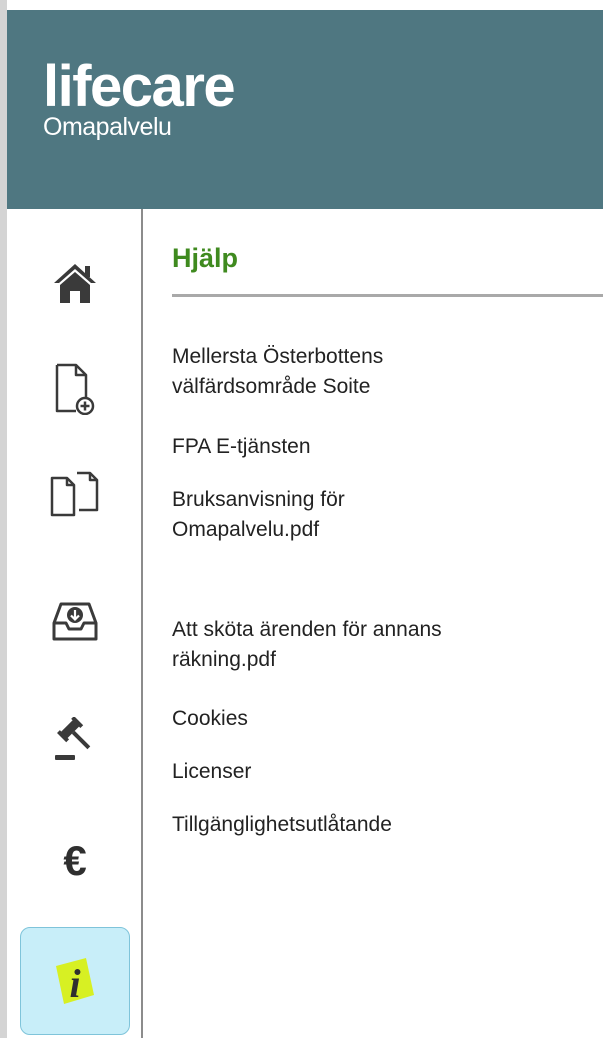  I want to click on sidebar-item-payments: €, so click(75, 860).